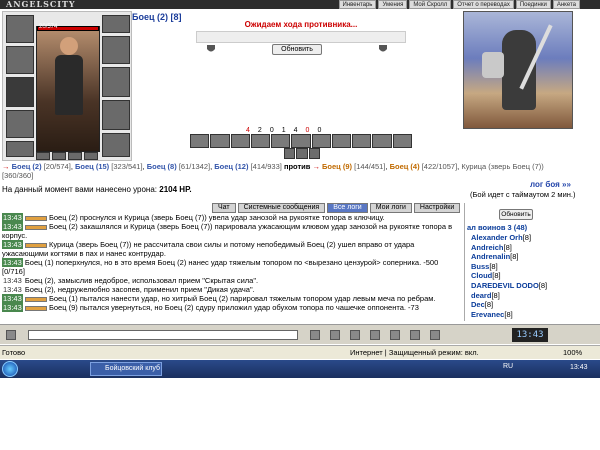 The height and width of the screenshot is (450, 600). I want to click on online-user: DAREDEVIL DODO[8], so click(527, 286).